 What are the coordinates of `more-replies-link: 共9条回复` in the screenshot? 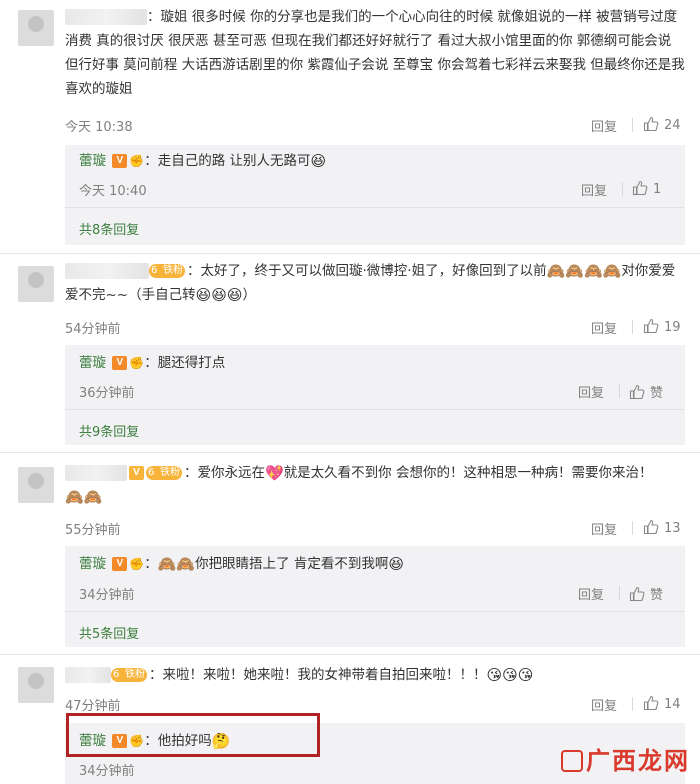 It's located at (109, 430).